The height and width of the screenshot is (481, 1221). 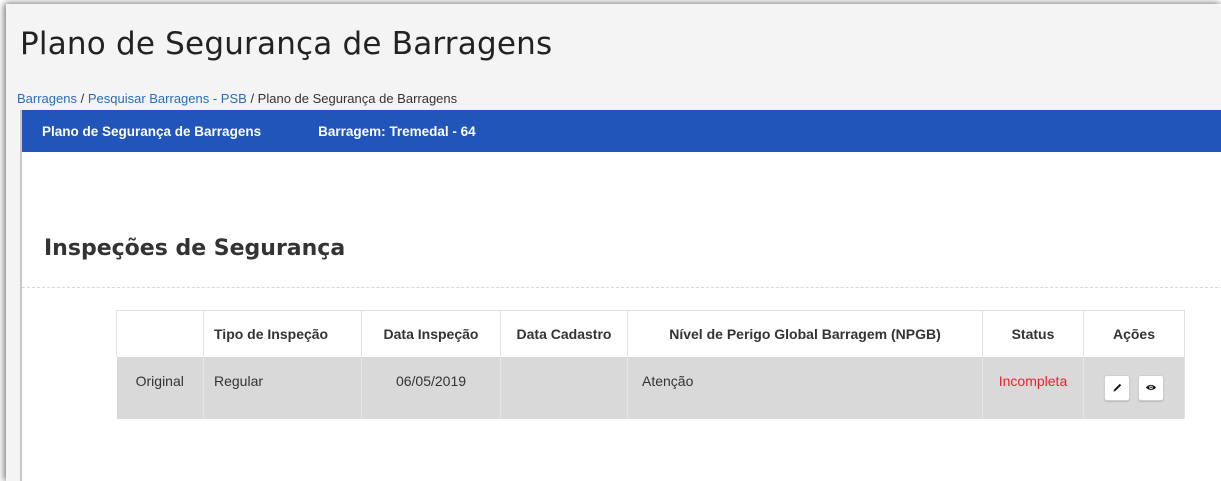 I want to click on panel-header-title: Plano de Segurança de Barragens, so click(x=152, y=131).